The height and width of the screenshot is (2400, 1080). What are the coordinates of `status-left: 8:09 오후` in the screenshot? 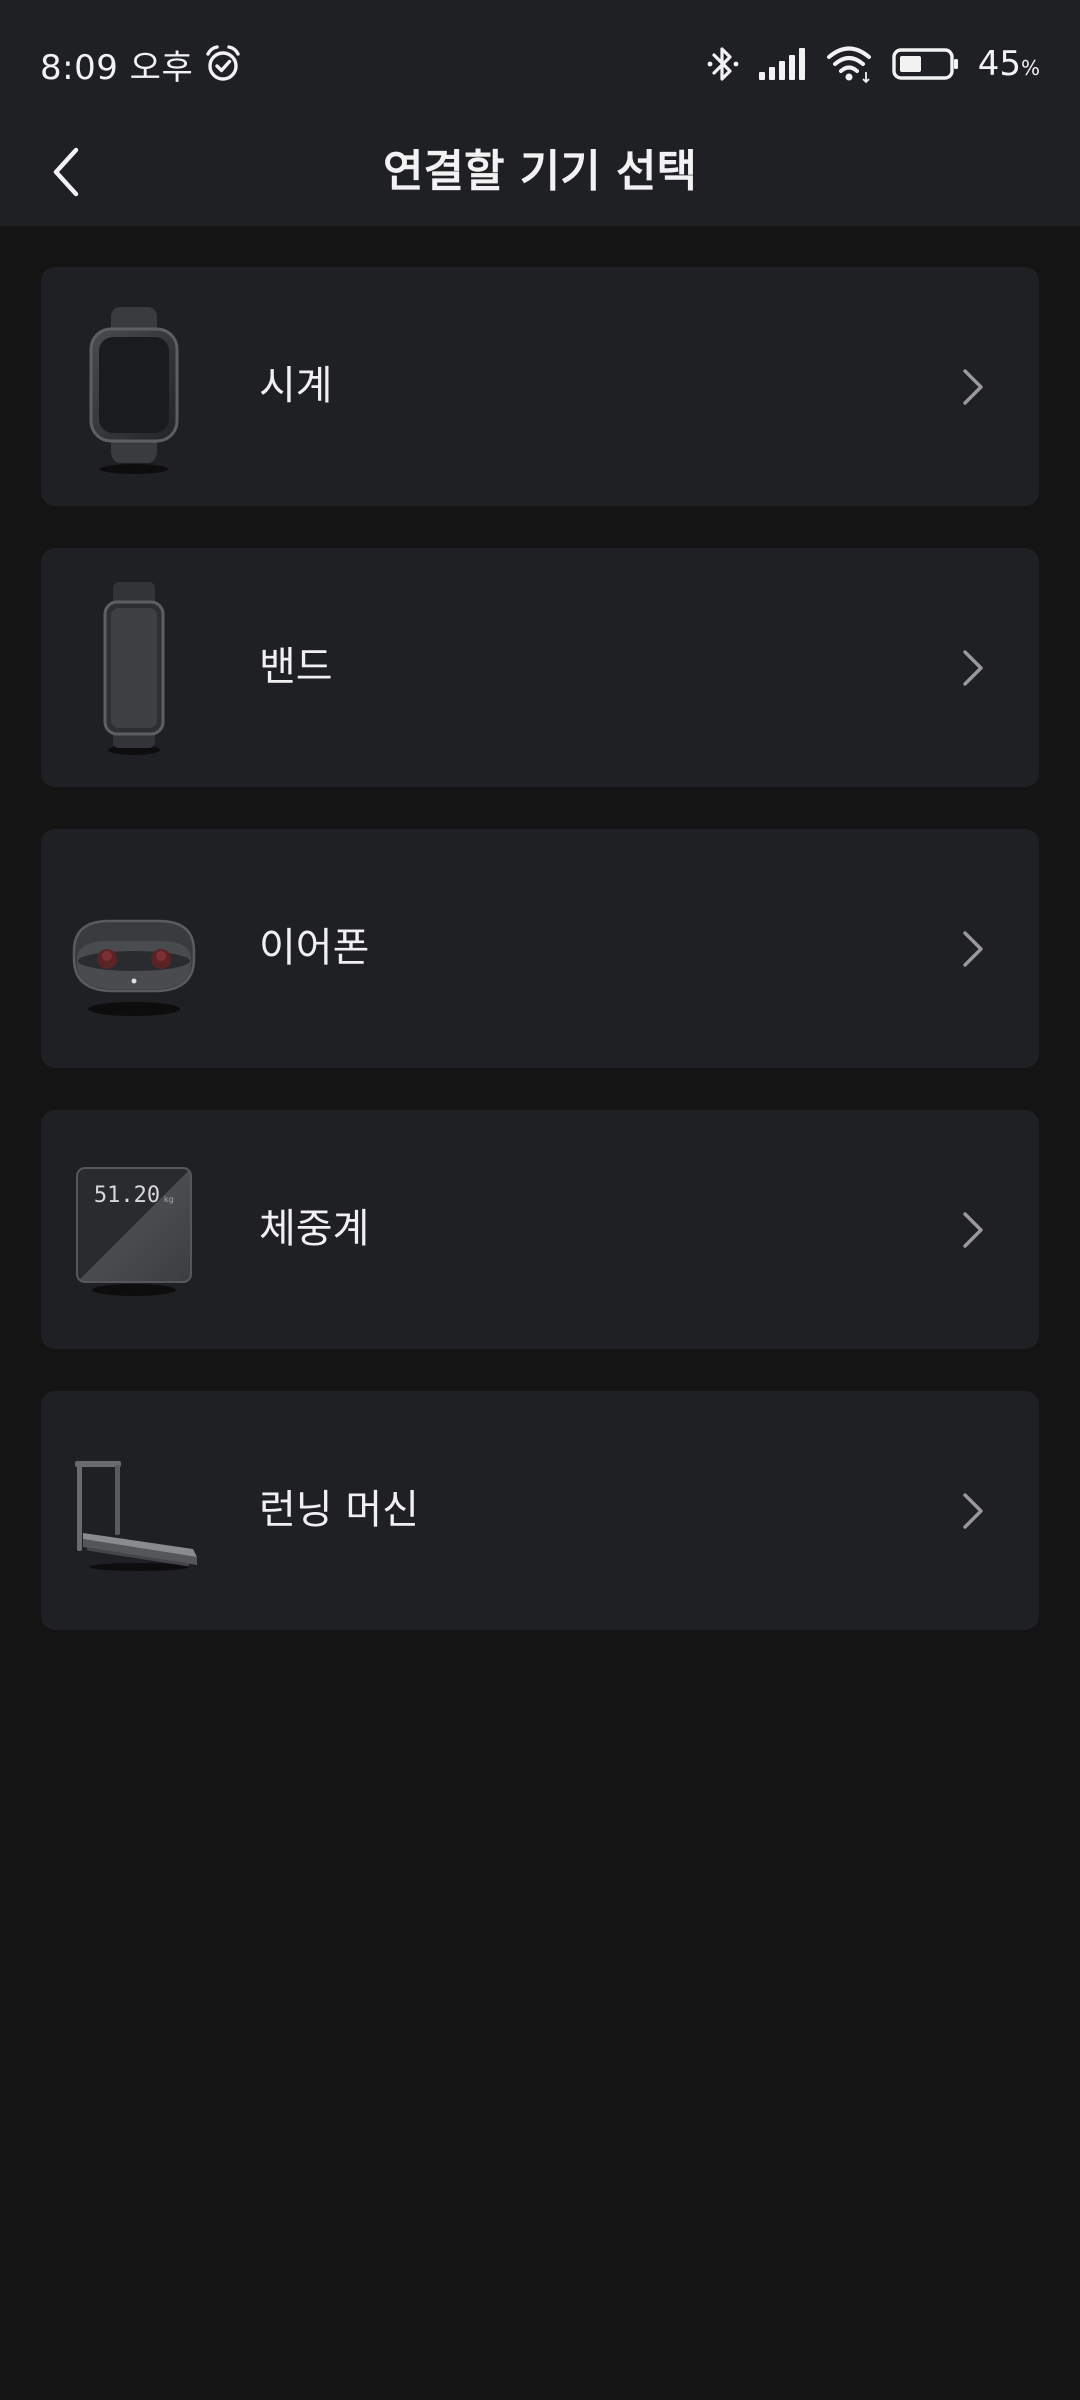 It's located at (141, 64).